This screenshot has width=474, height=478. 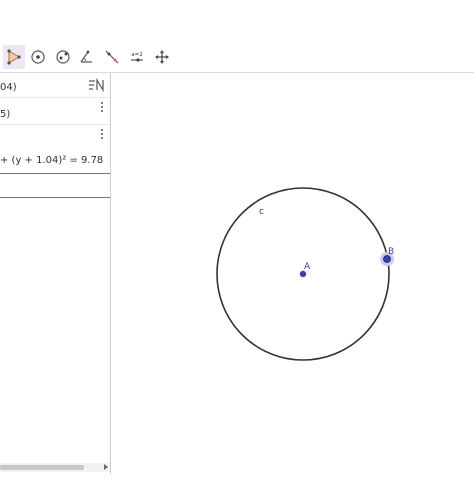 I want to click on point-tool-button, so click(x=38, y=57).